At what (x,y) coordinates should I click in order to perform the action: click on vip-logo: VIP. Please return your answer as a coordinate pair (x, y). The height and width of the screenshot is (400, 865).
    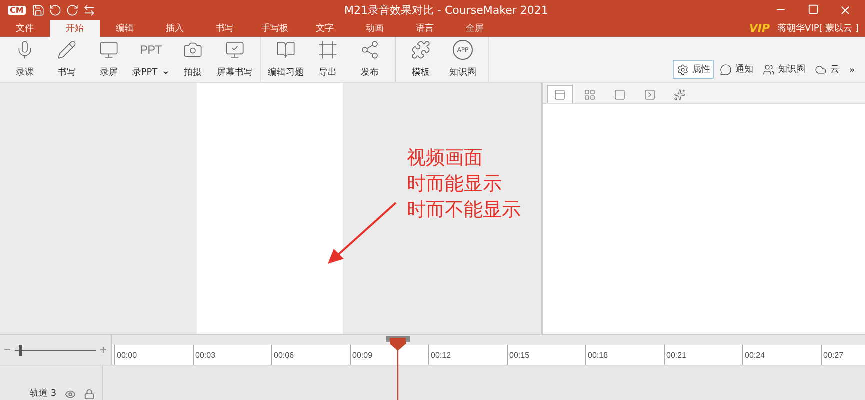
    Looking at the image, I should click on (759, 28).